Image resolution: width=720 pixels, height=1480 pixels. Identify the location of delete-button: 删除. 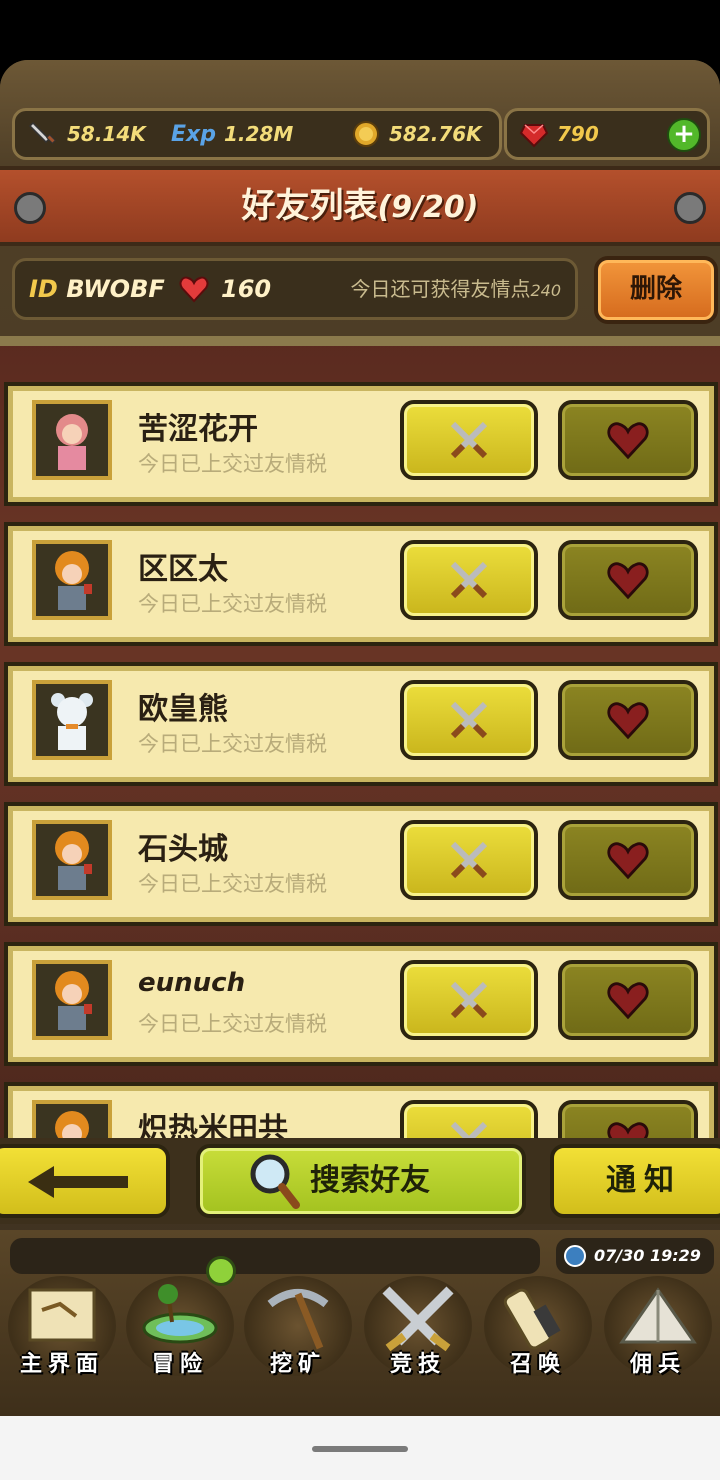
(656, 290).